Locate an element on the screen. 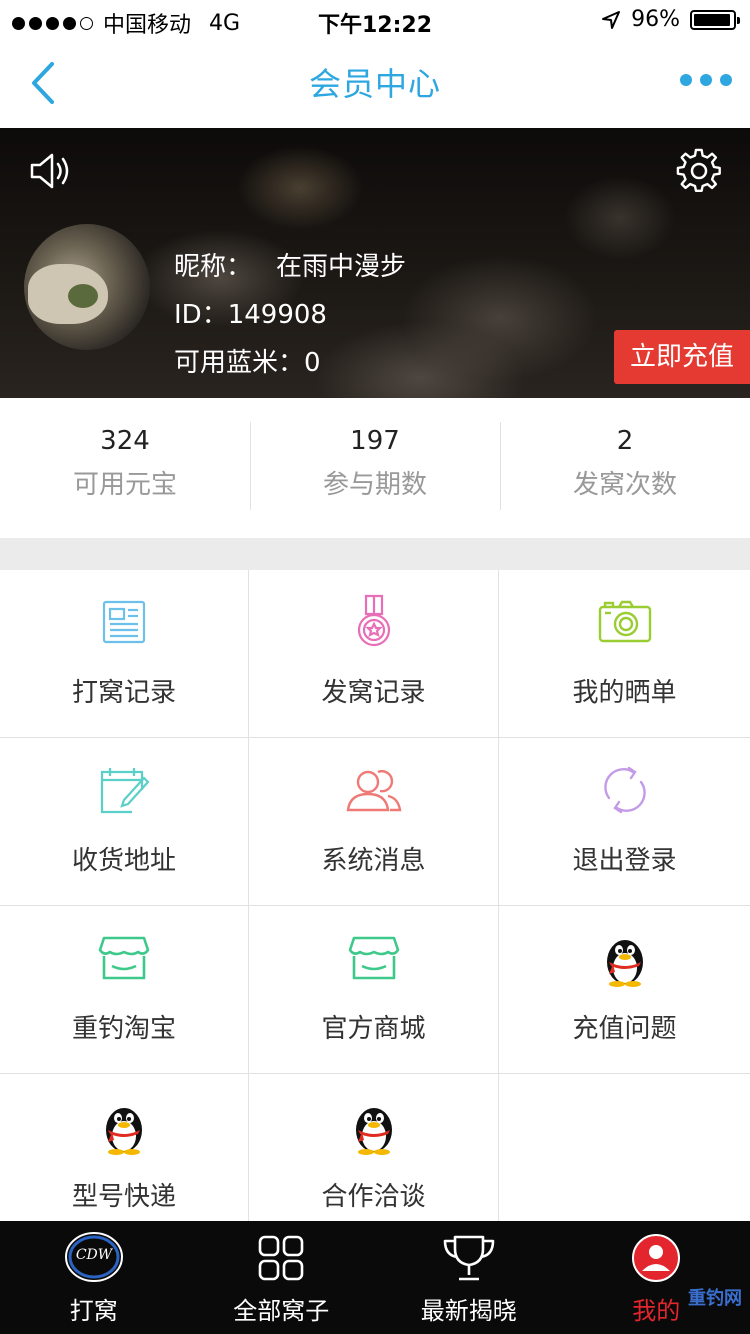  speaker-icon is located at coordinates (51, 171).